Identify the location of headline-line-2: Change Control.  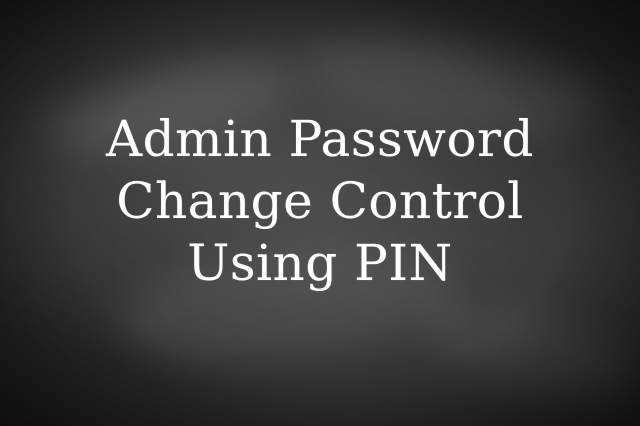
(320, 201).